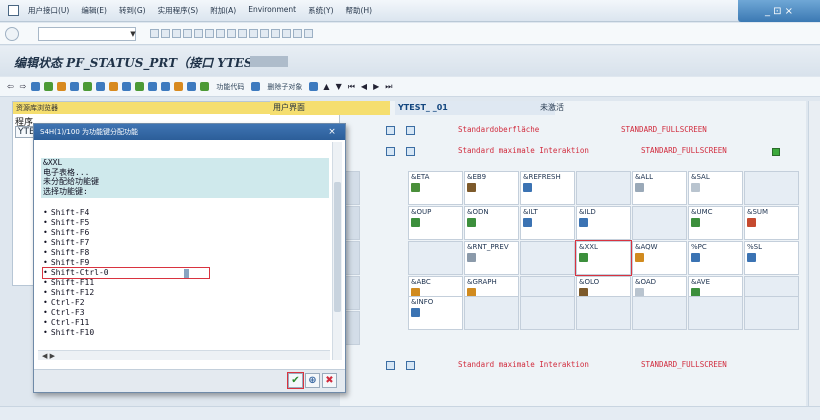 Image resolution: width=820 pixels, height=420 pixels. What do you see at coordinates (376, 86) in the screenshot?
I see `next-icon: ▶` at bounding box center [376, 86].